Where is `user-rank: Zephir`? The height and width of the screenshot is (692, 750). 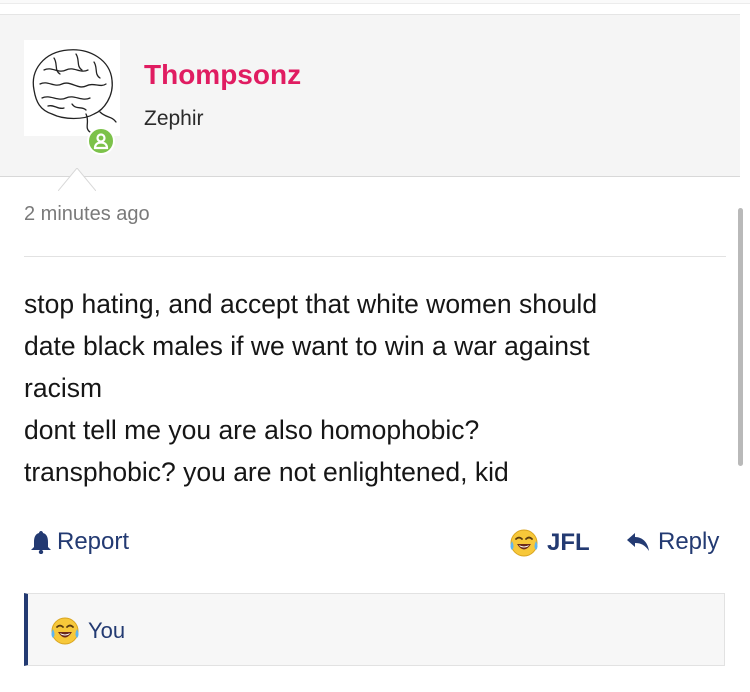
user-rank: Zephir is located at coordinates (174, 118).